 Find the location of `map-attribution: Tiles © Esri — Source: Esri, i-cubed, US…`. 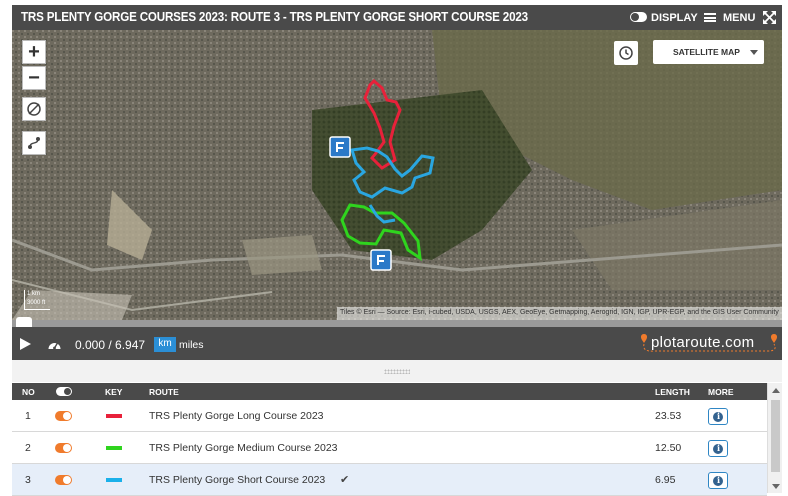

map-attribution: Tiles © Esri — Source: Esri, i-cubed, US… is located at coordinates (559, 313).